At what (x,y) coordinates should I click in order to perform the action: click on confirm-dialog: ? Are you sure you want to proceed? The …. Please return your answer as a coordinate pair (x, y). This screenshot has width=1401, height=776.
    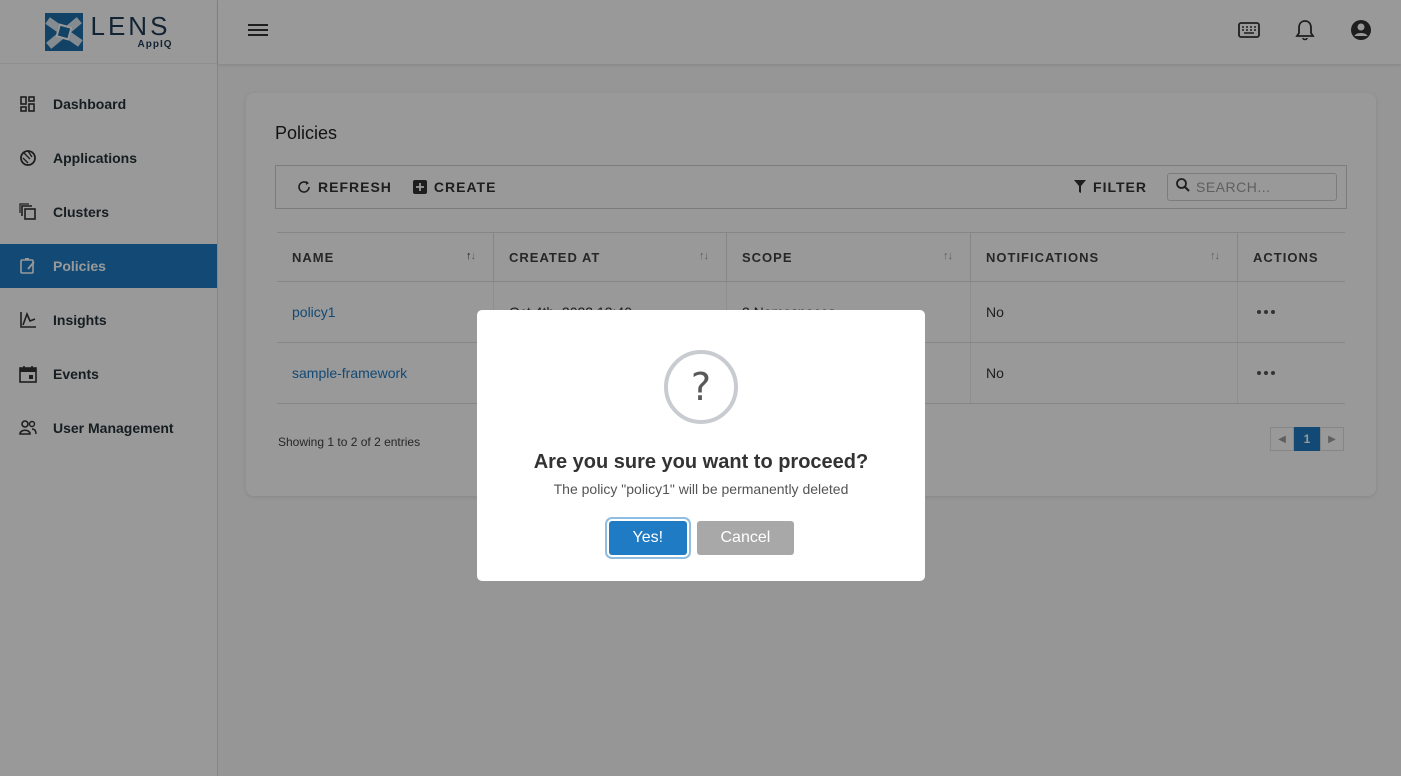
    Looking at the image, I should click on (701, 445).